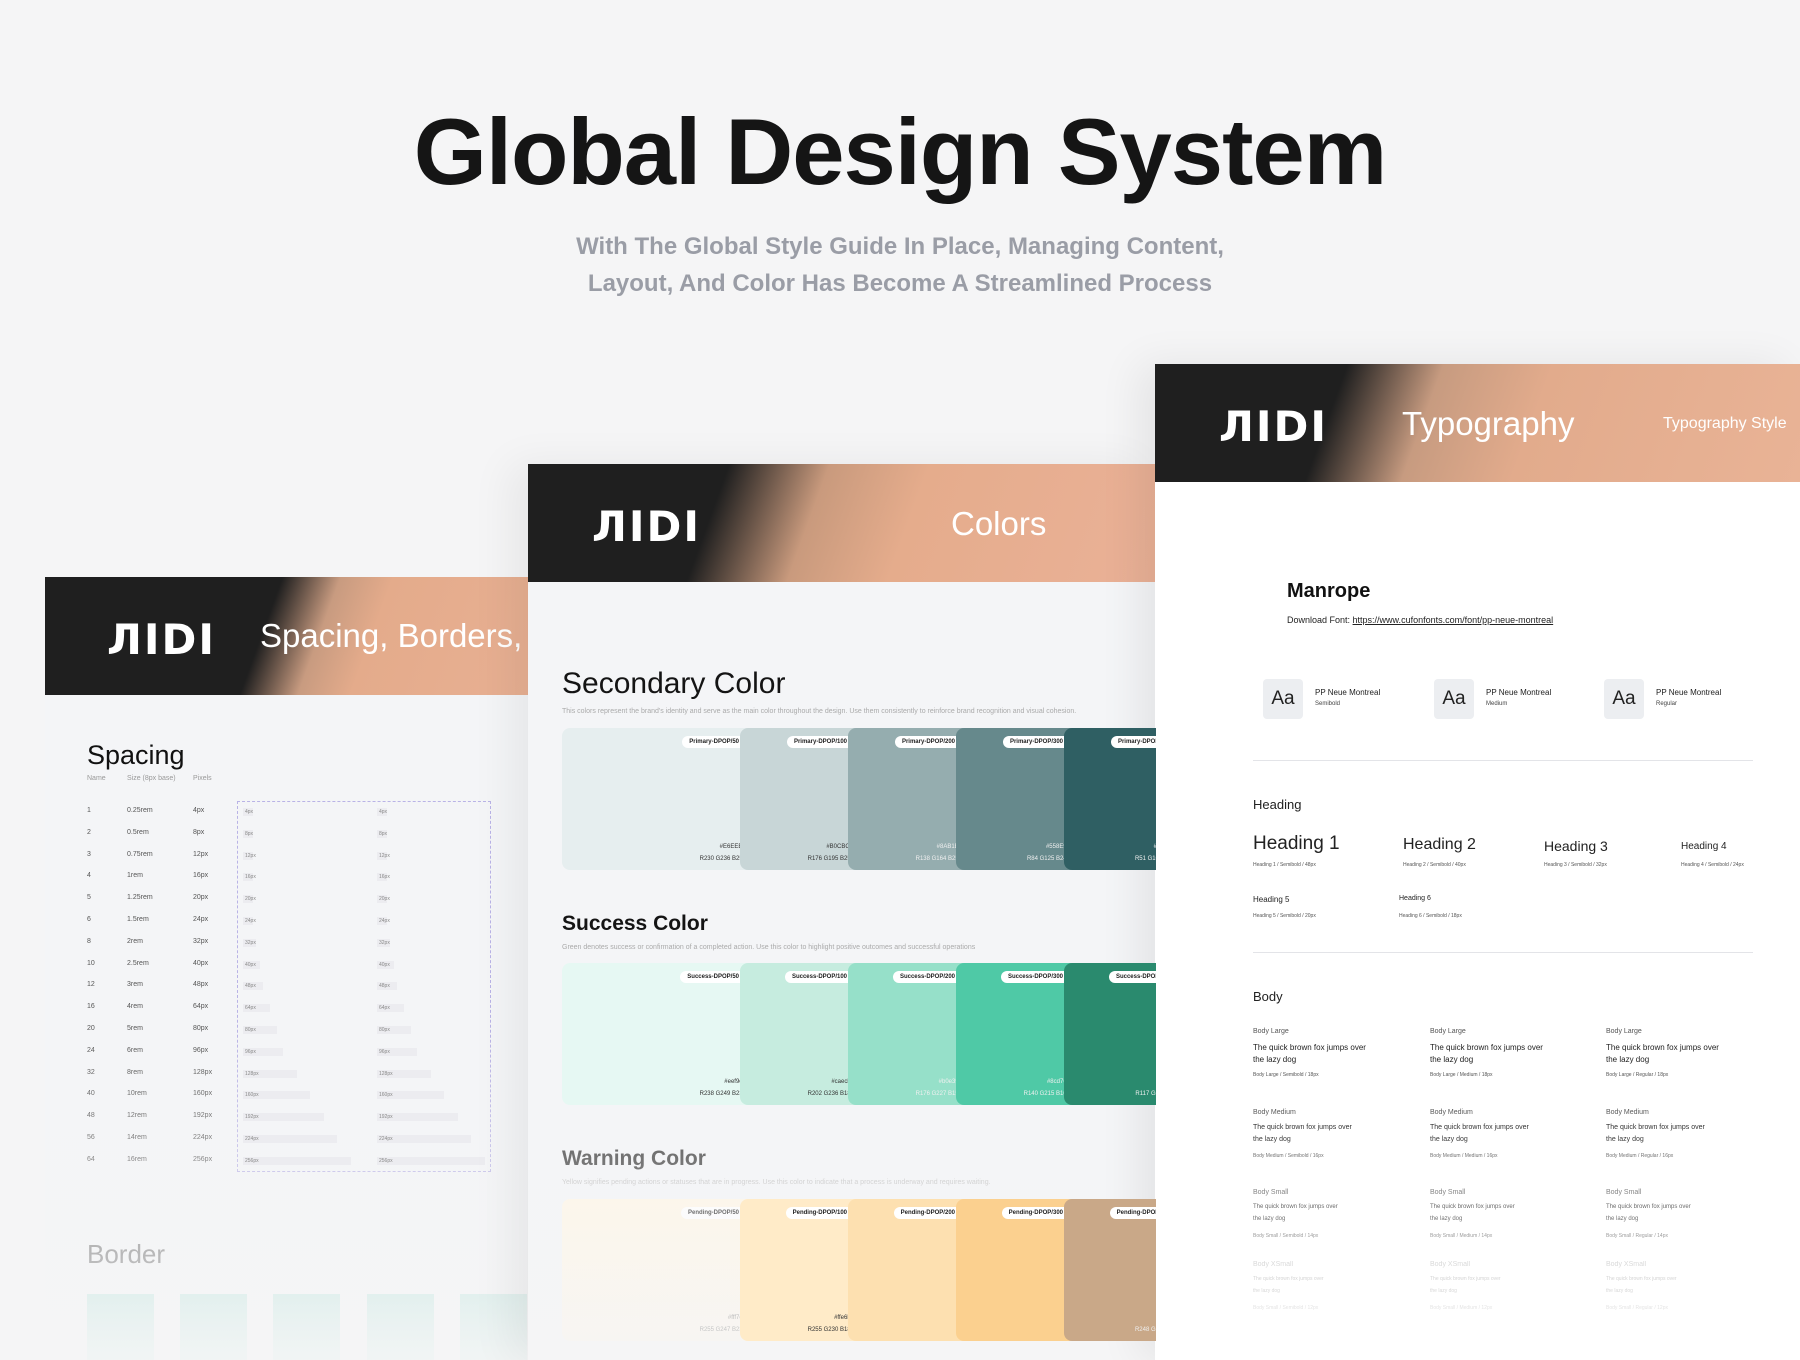 The image size is (1800, 1360). What do you see at coordinates (89, 832) in the screenshot?
I see `spacing-name: 2` at bounding box center [89, 832].